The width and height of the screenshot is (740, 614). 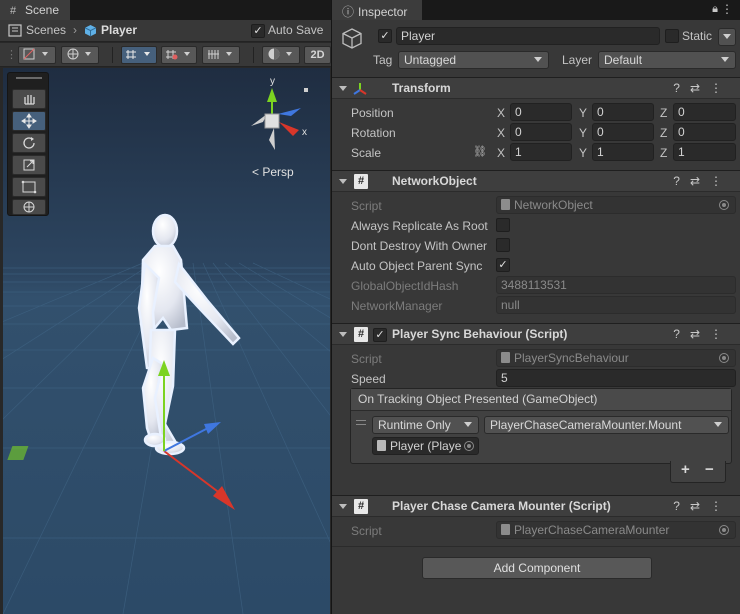 What do you see at coordinates (377, 10) in the screenshot?
I see `tab-inspector: ⓘ Inspector` at bounding box center [377, 10].